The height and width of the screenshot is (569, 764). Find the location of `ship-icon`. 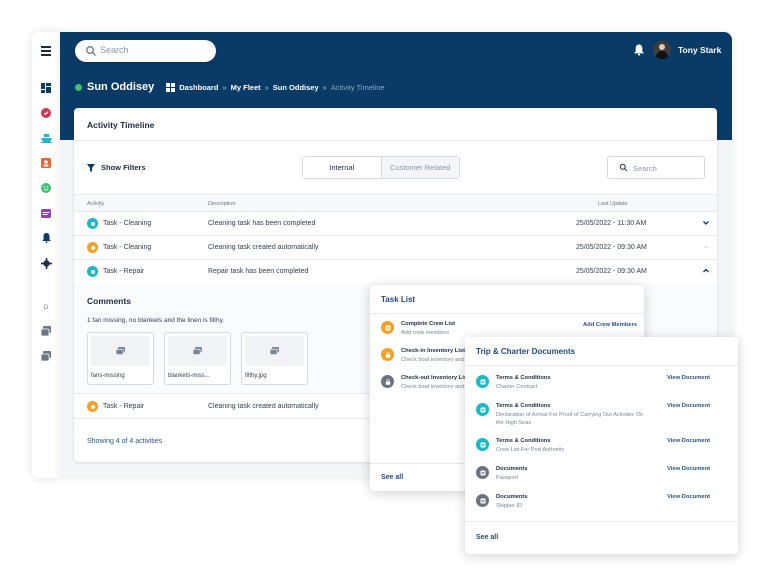

ship-icon is located at coordinates (46, 138).